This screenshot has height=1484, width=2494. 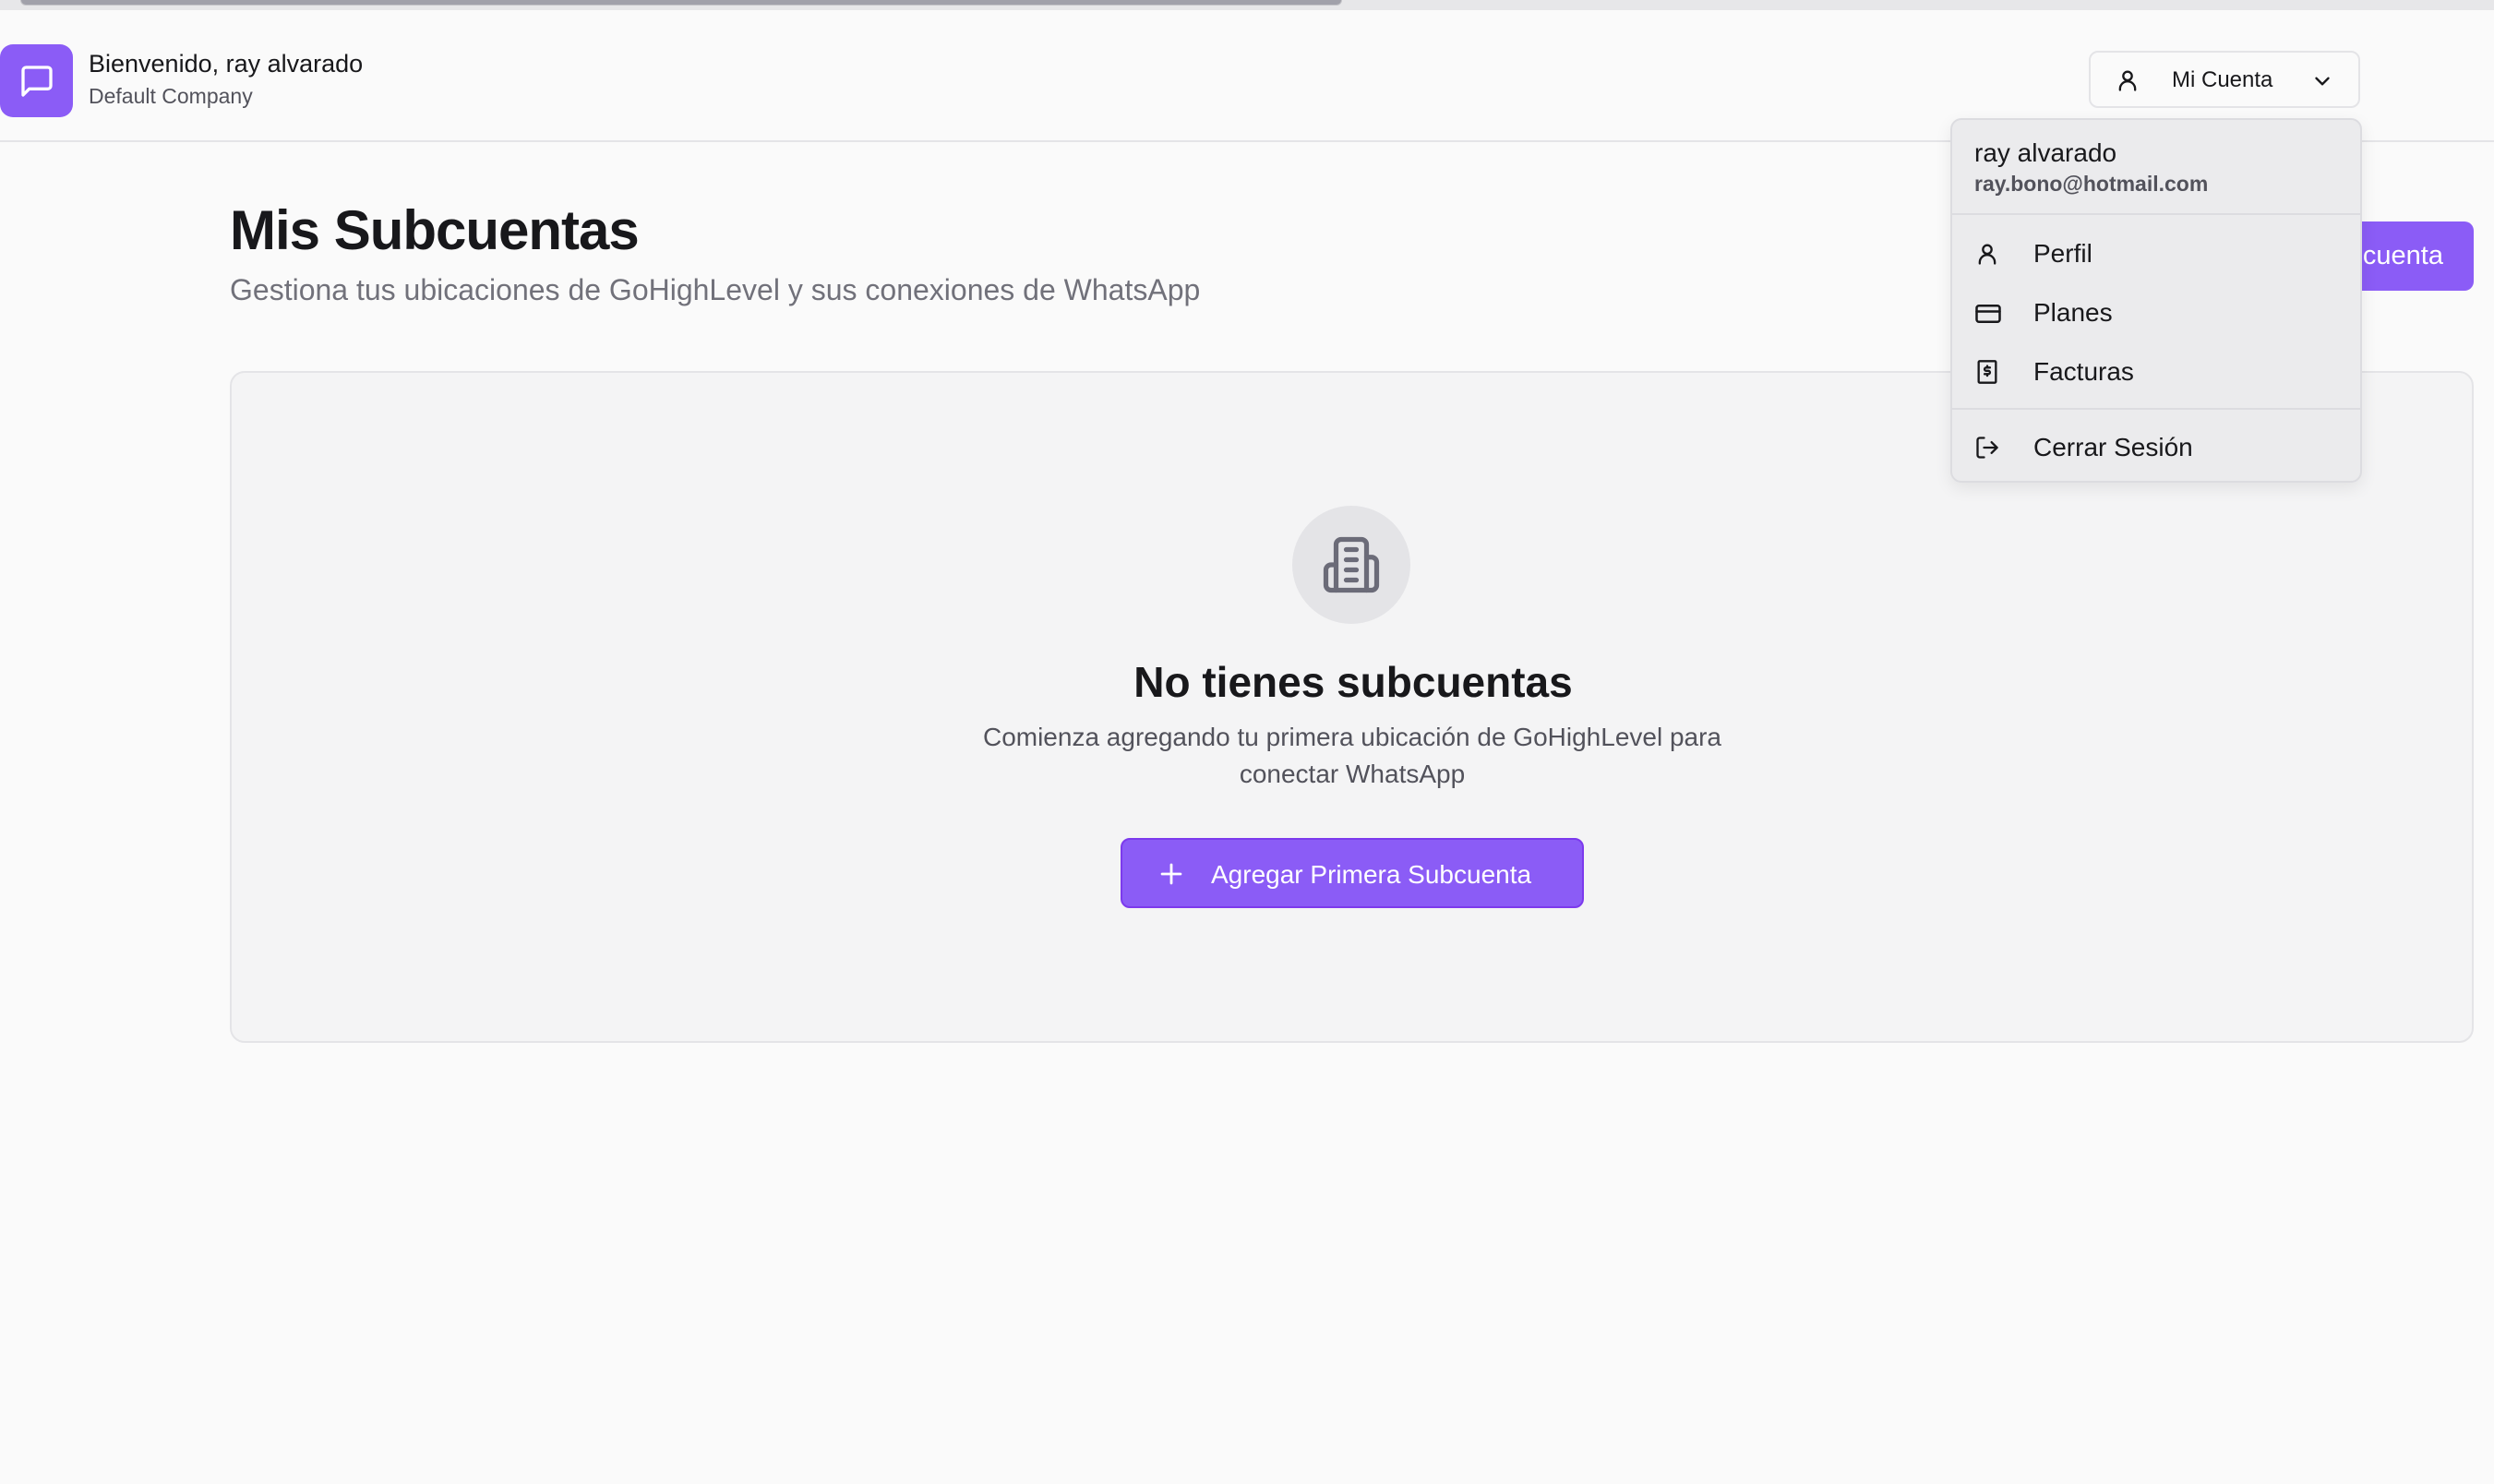 What do you see at coordinates (1353, 682) in the screenshot?
I see `empty-state-title: No tienes subcuentas` at bounding box center [1353, 682].